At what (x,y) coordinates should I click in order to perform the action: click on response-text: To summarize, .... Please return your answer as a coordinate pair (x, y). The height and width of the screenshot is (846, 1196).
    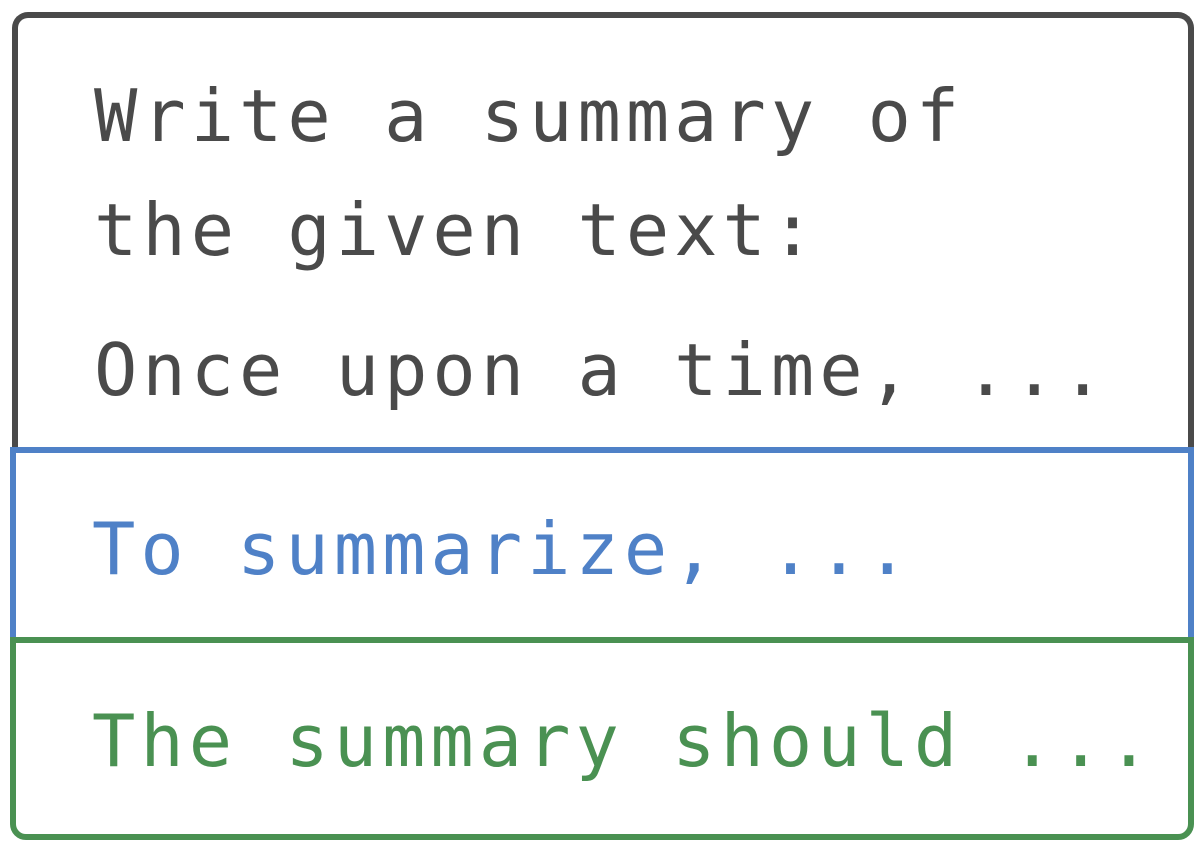
    Looking at the image, I should click on (503, 549).